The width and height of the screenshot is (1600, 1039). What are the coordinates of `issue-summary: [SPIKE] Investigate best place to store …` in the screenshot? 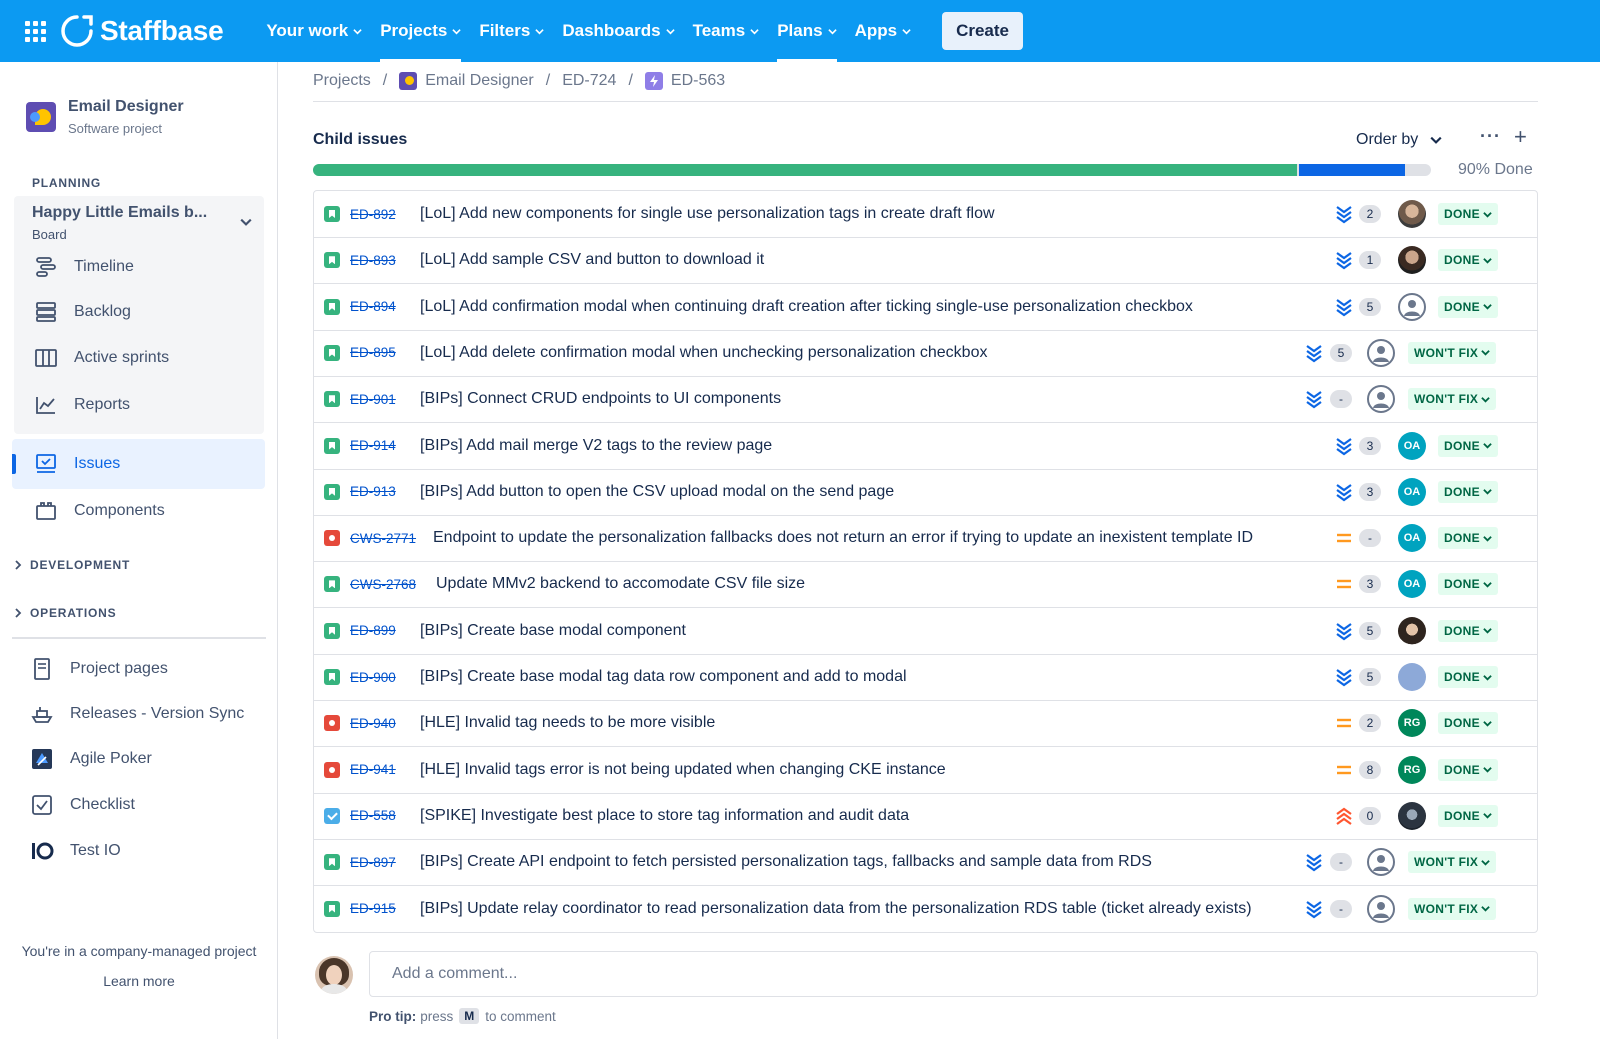 It's located at (664, 816).